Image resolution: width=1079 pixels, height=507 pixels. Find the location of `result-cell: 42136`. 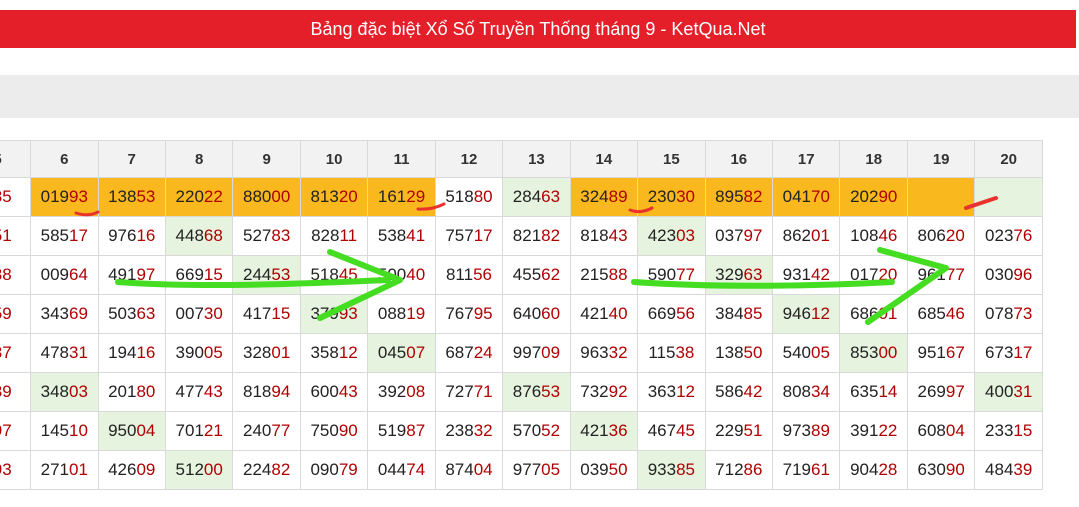

result-cell: 42136 is located at coordinates (604, 431).